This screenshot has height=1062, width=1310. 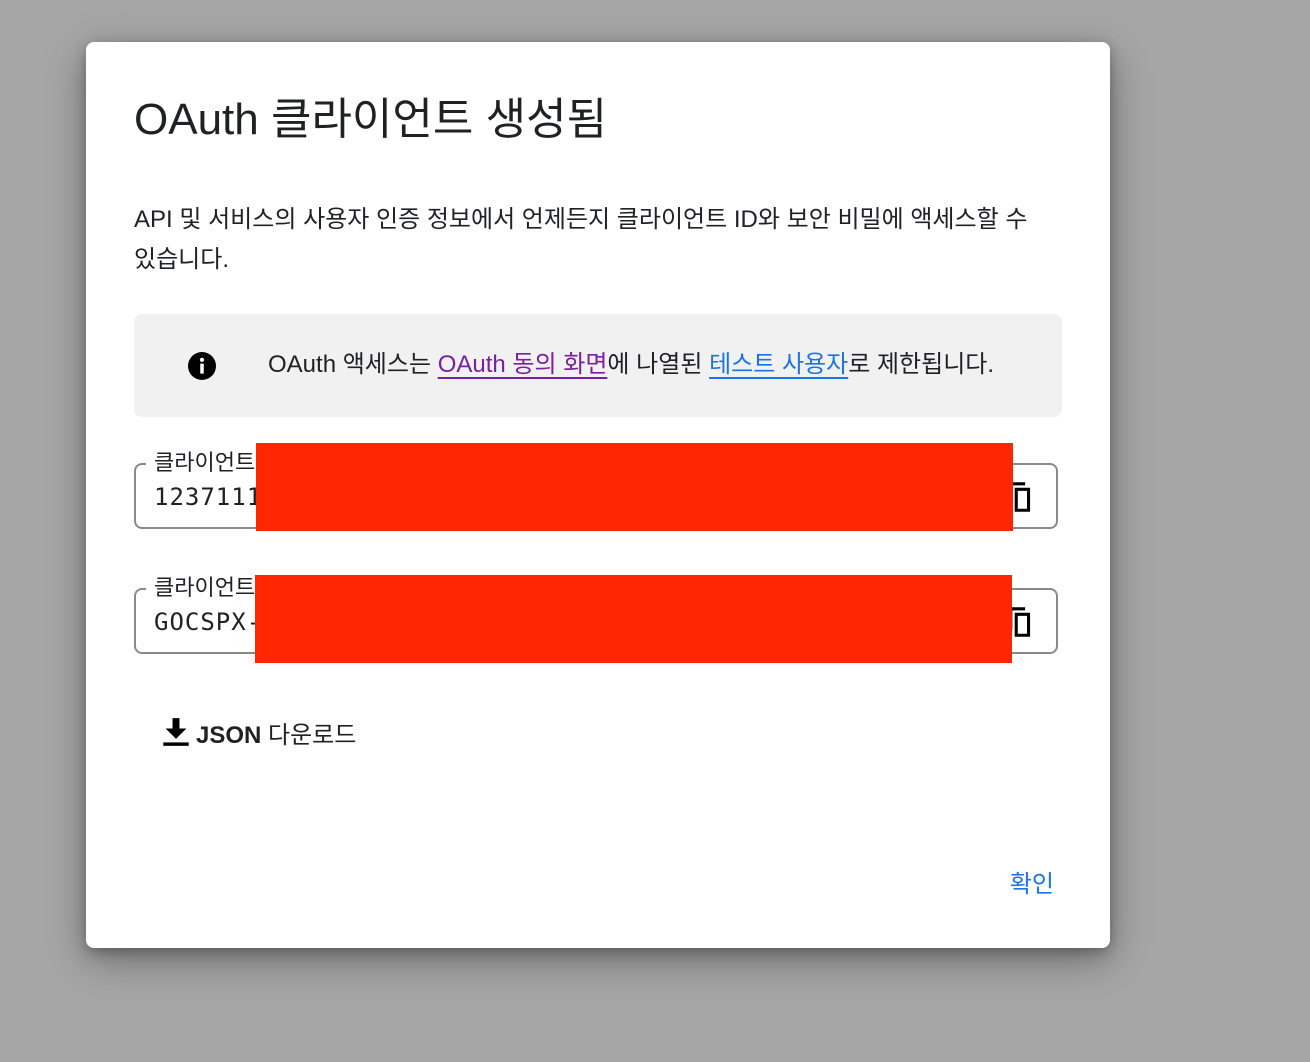 What do you see at coordinates (208, 497) in the screenshot?
I see `client-id-value: 1237111` at bounding box center [208, 497].